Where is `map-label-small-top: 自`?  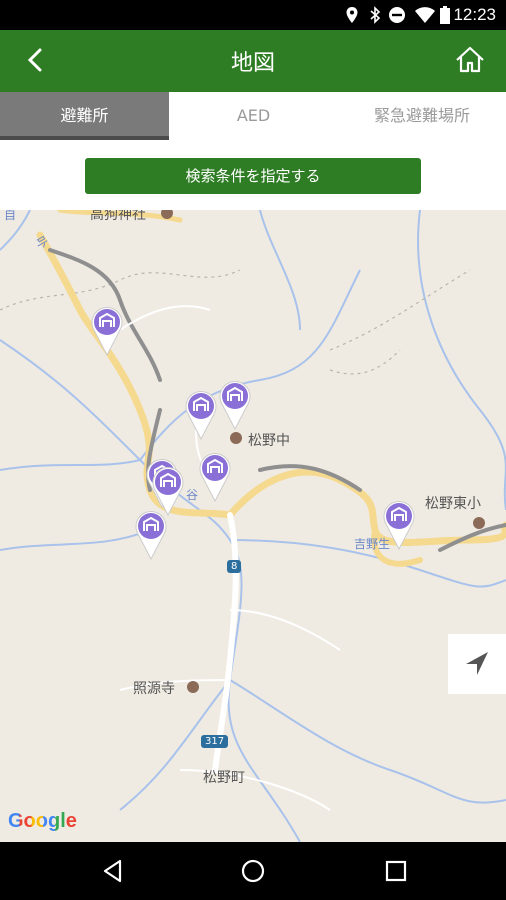
map-label-small-top: 自 is located at coordinates (10, 216).